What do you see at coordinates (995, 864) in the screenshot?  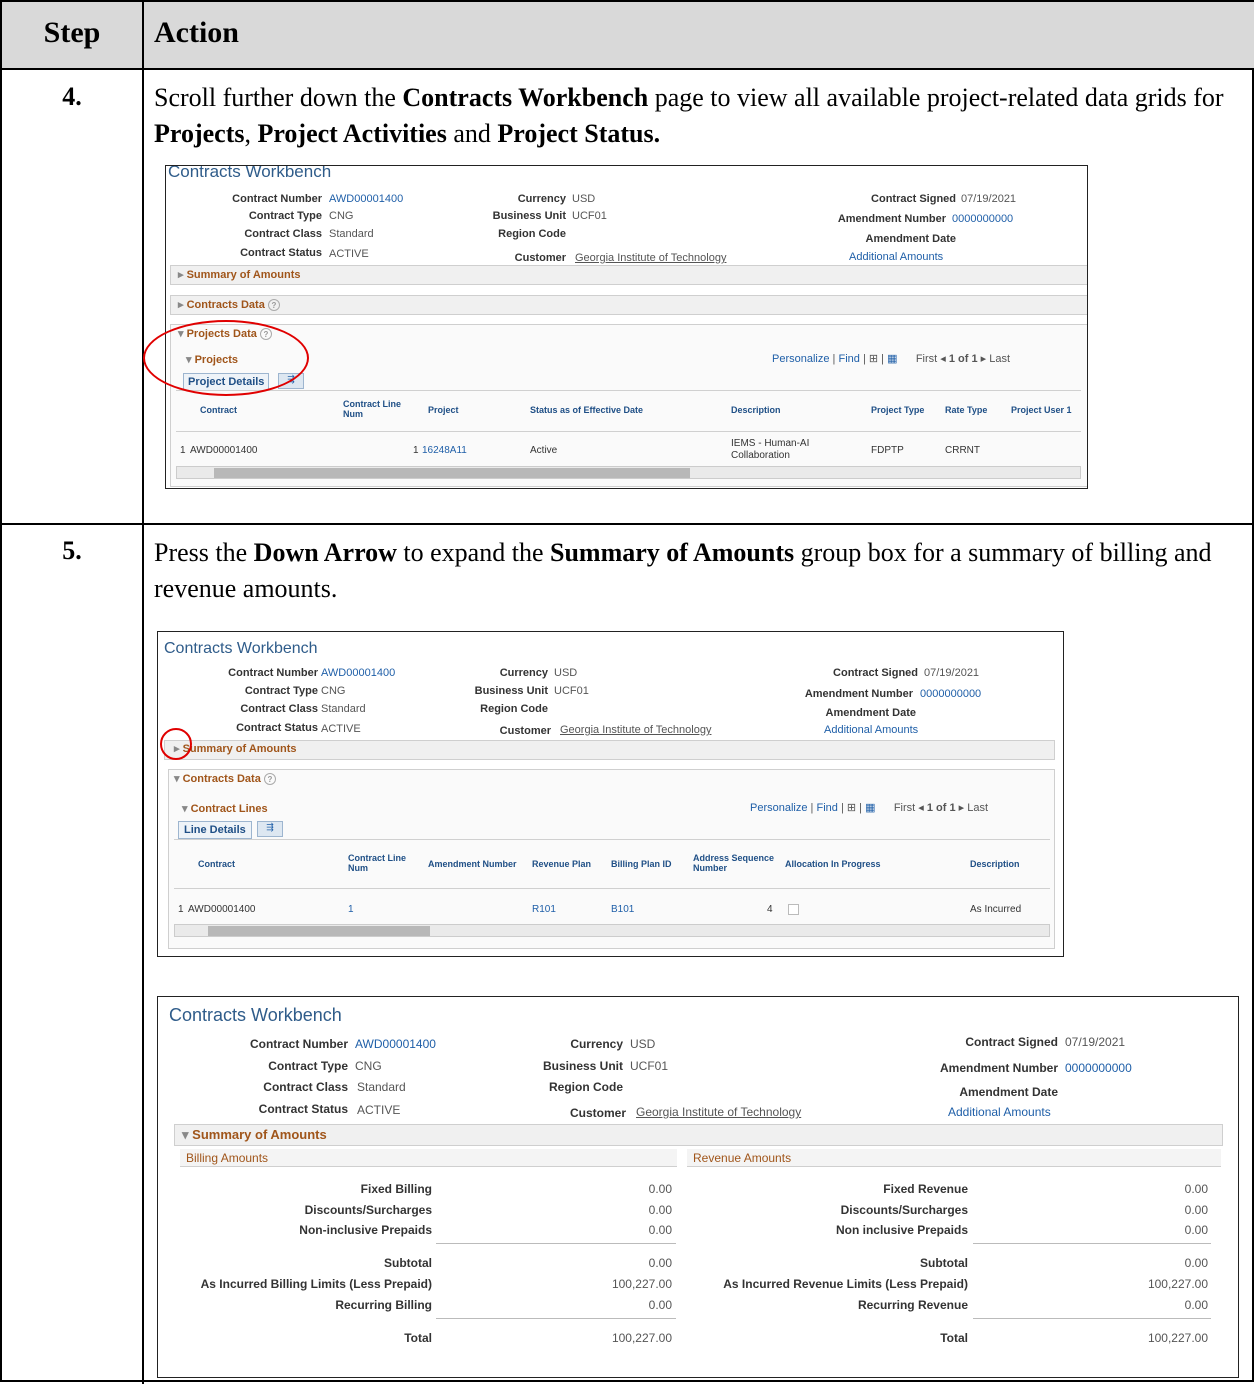 I see `col-description: Description` at bounding box center [995, 864].